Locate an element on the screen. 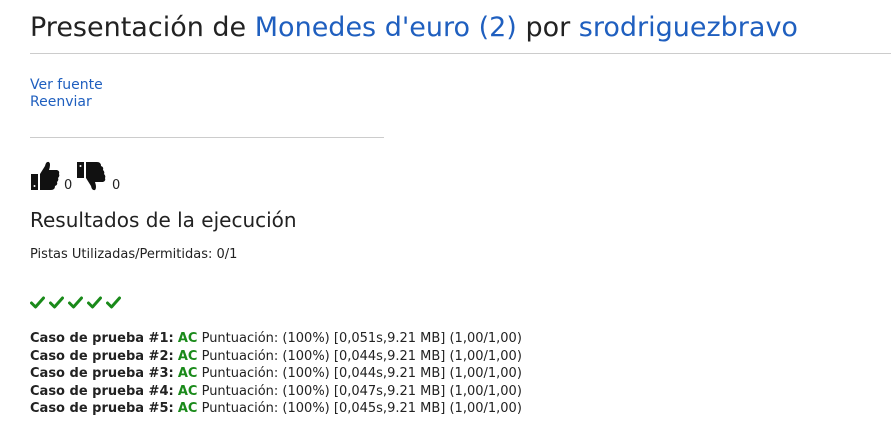  thumbs-down-icon is located at coordinates (91, 176).